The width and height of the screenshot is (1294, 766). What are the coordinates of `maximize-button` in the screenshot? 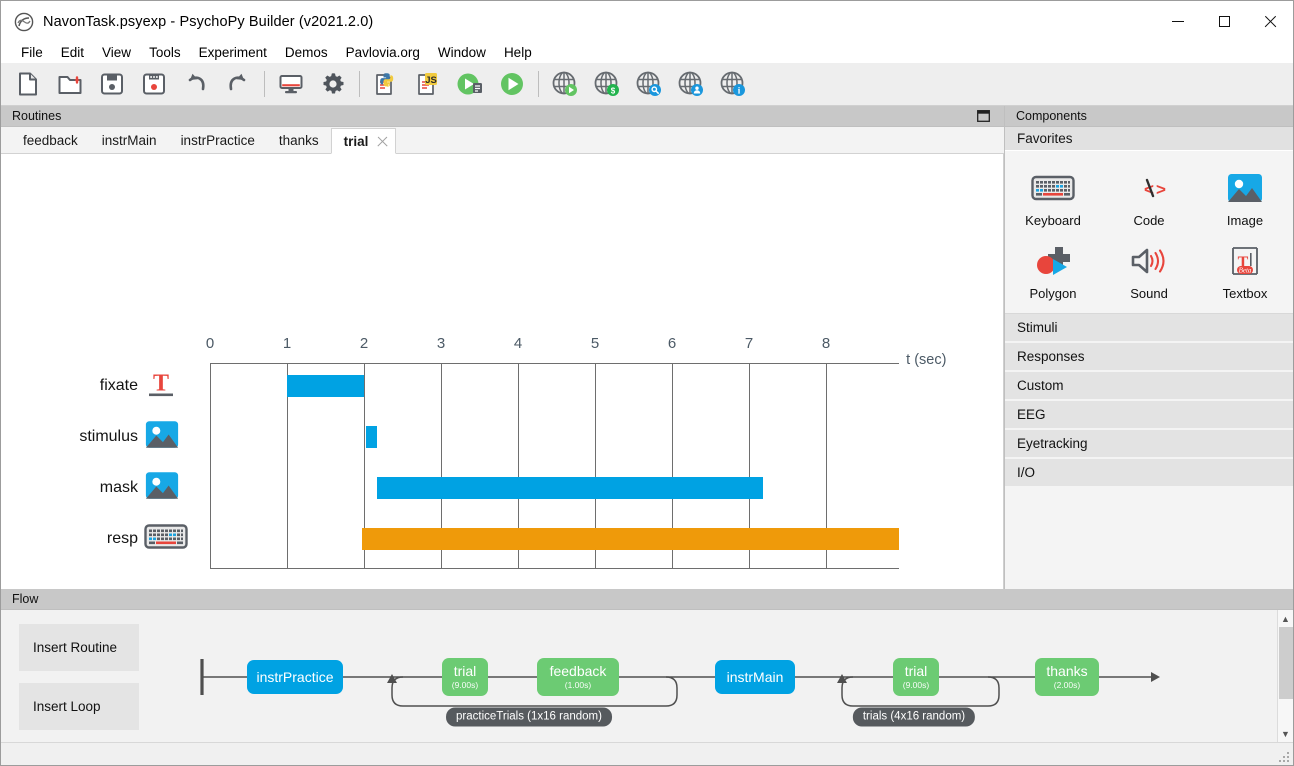 It's located at (1224, 21).